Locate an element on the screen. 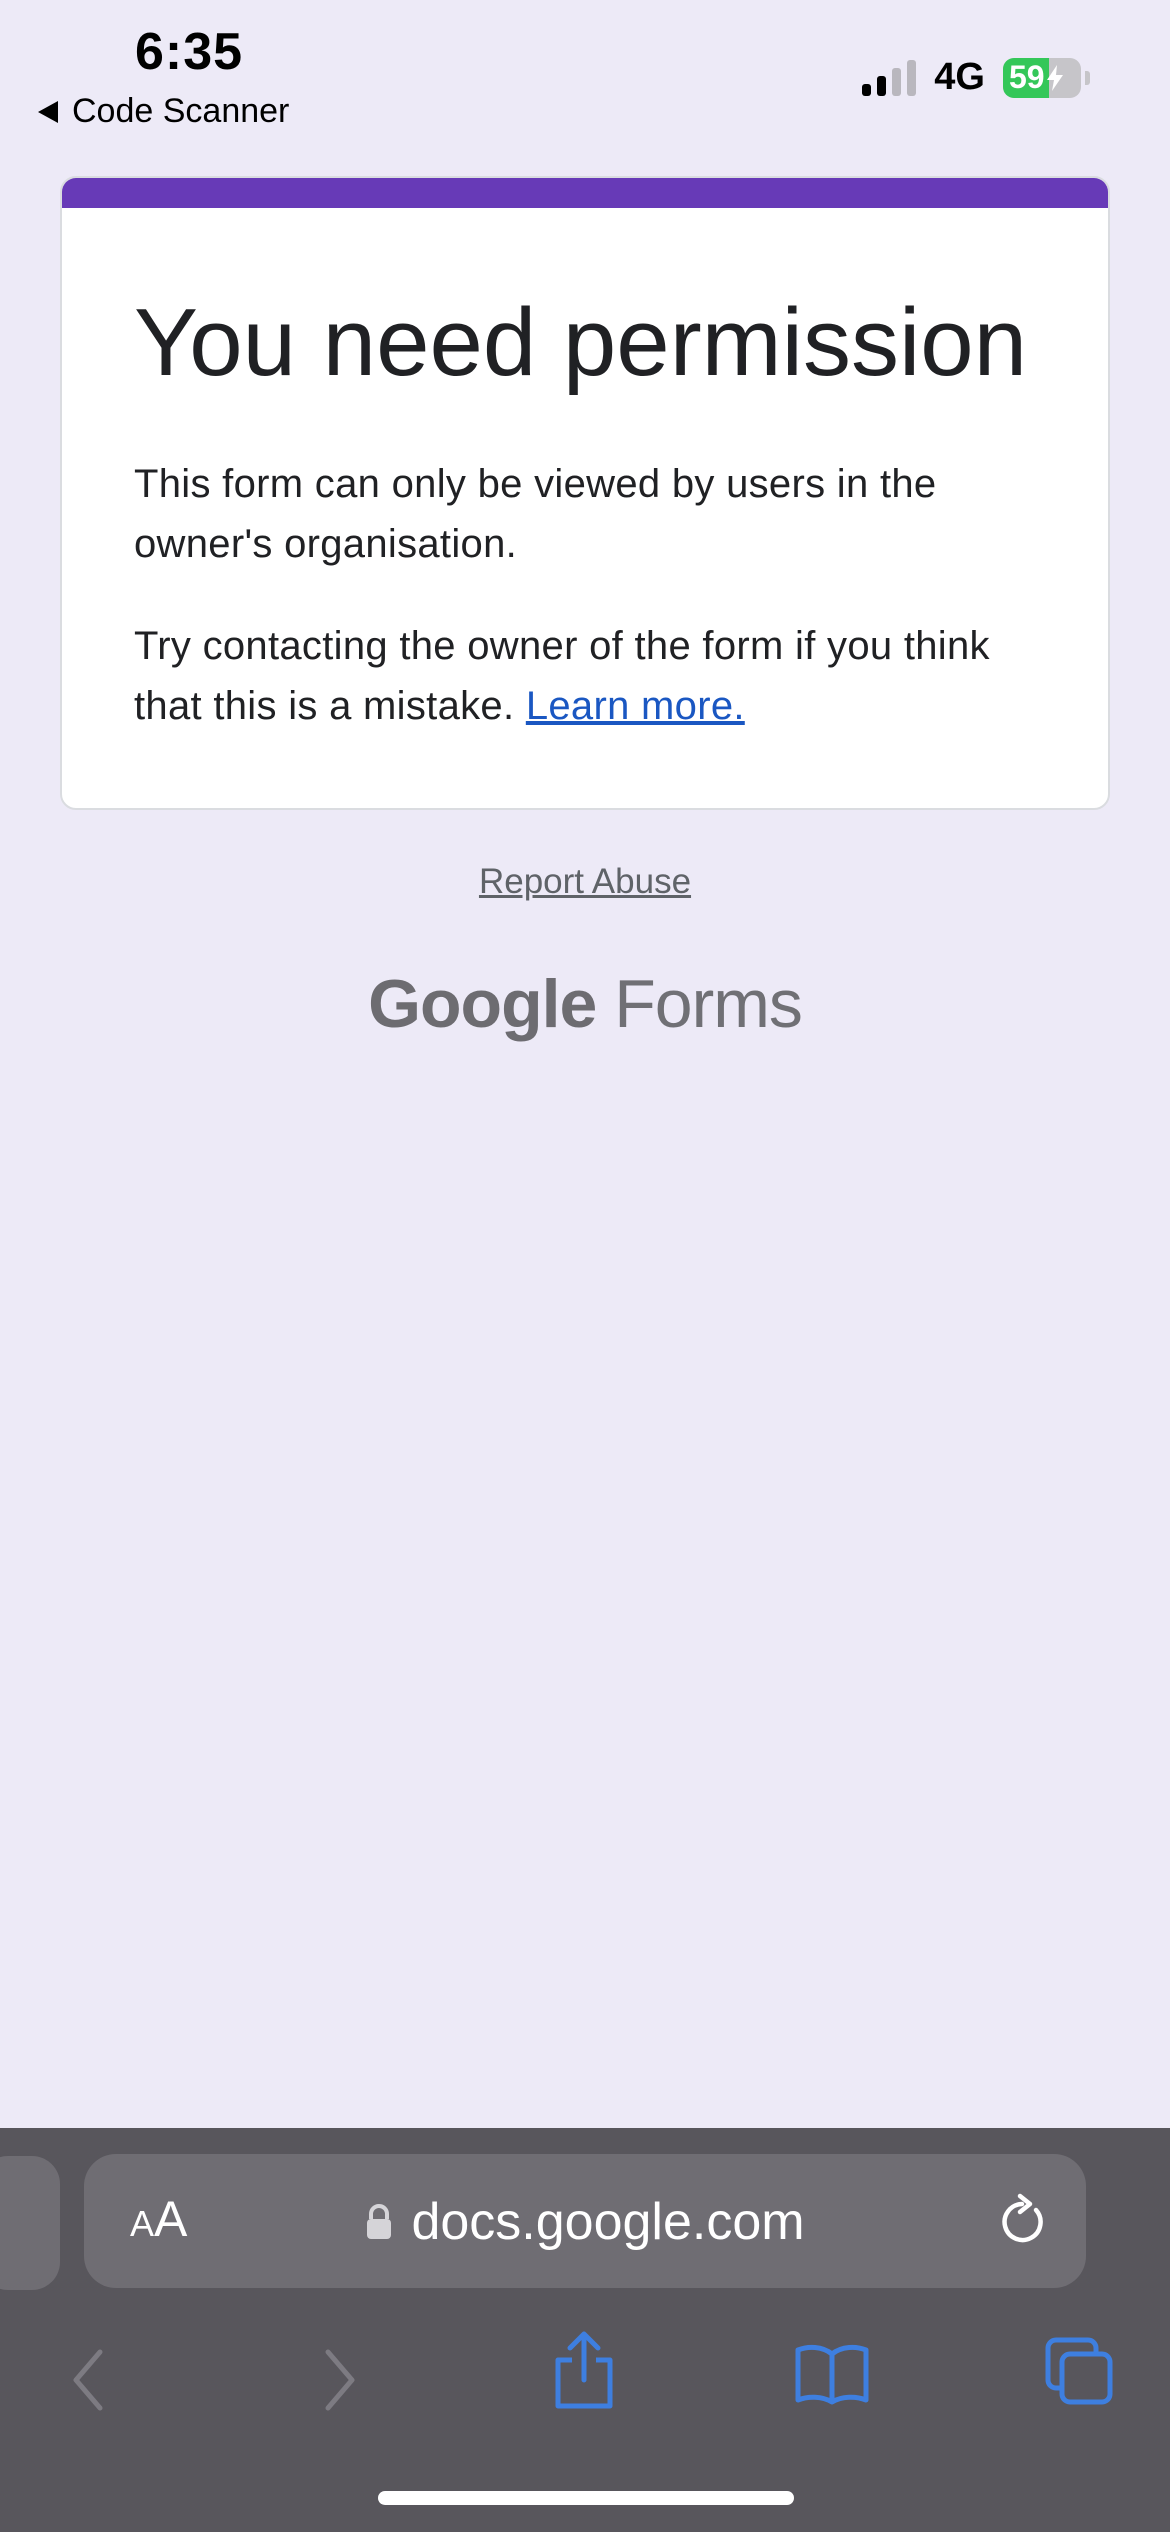 This screenshot has width=1170, height=2532. reload-icon is located at coordinates (1022, 2220).